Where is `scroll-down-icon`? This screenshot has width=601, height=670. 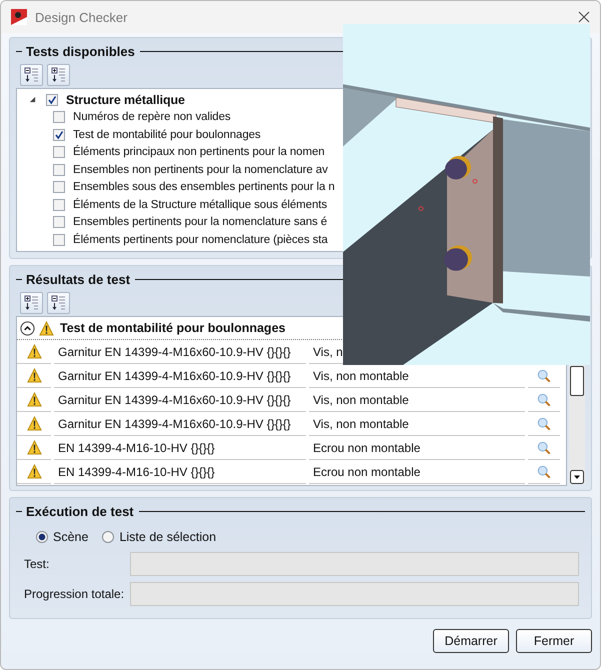 scroll-down-icon is located at coordinates (577, 477).